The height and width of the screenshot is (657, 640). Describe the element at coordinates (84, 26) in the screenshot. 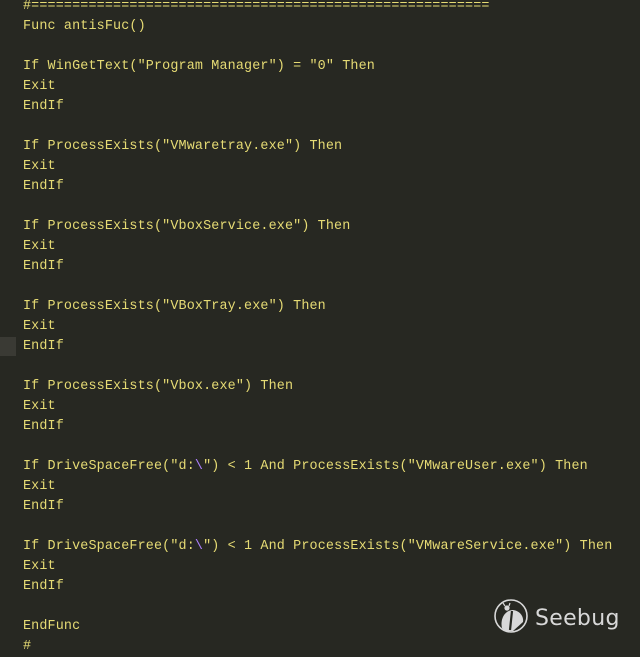

I see `code-line: Func antisFuc()` at that location.